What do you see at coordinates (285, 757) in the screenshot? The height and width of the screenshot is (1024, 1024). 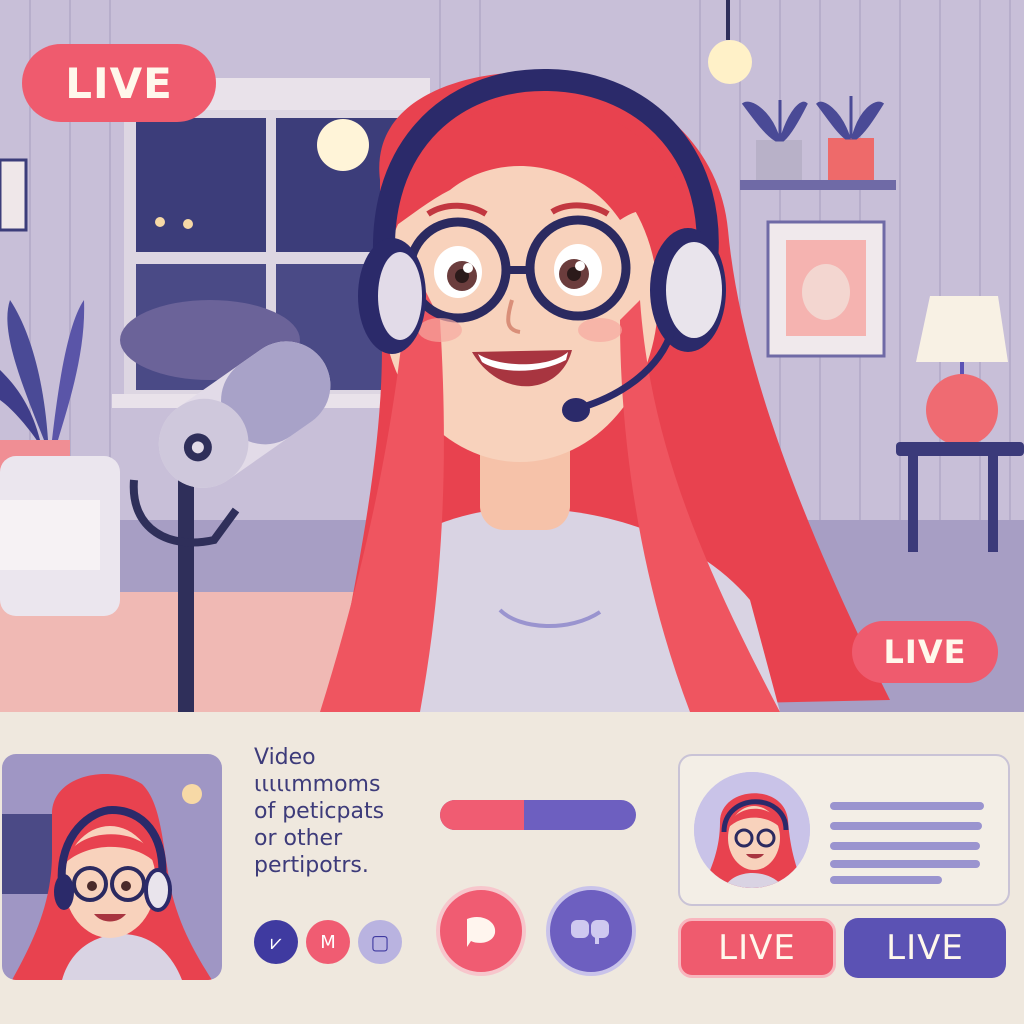 I see `caption-line: Video` at bounding box center [285, 757].